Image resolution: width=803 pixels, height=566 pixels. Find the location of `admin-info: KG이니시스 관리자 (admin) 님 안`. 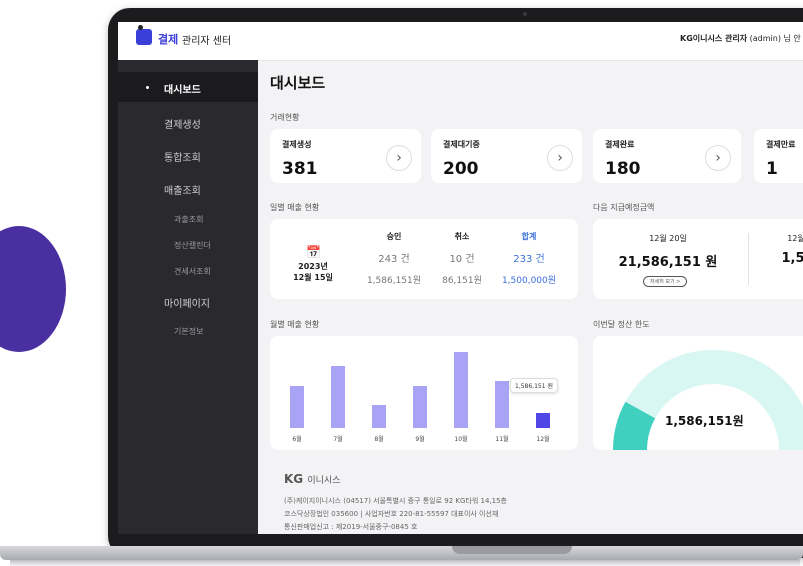

admin-info: KG이니시스 관리자 (admin) 님 안 is located at coordinates (740, 38).